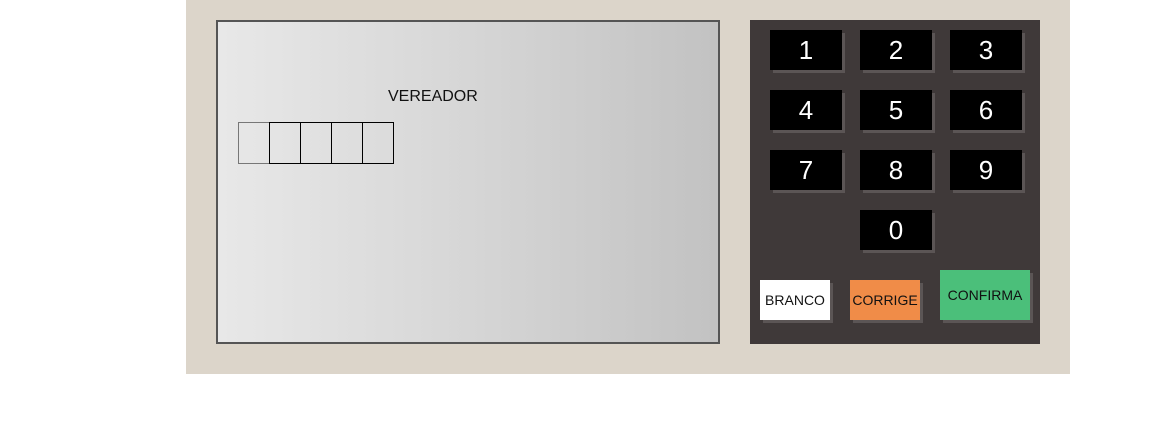 The width and height of the screenshot is (1158, 434). I want to click on key-6: 6, so click(986, 110).